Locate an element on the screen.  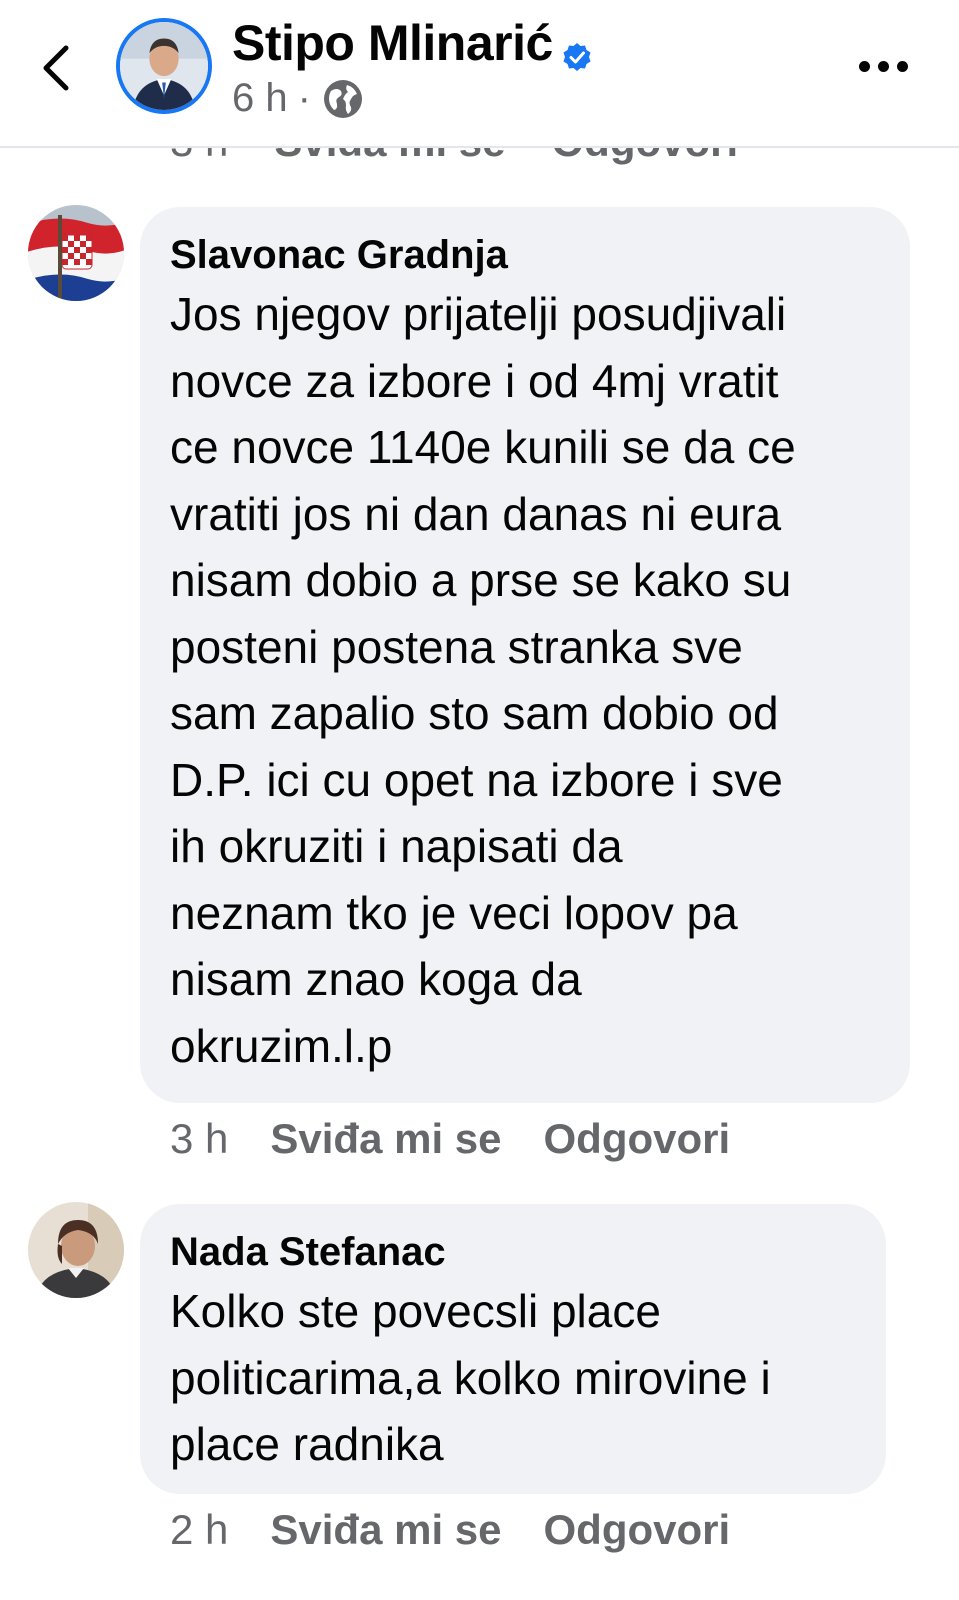
croatian-flag-avatar-image is located at coordinates (76, 253).